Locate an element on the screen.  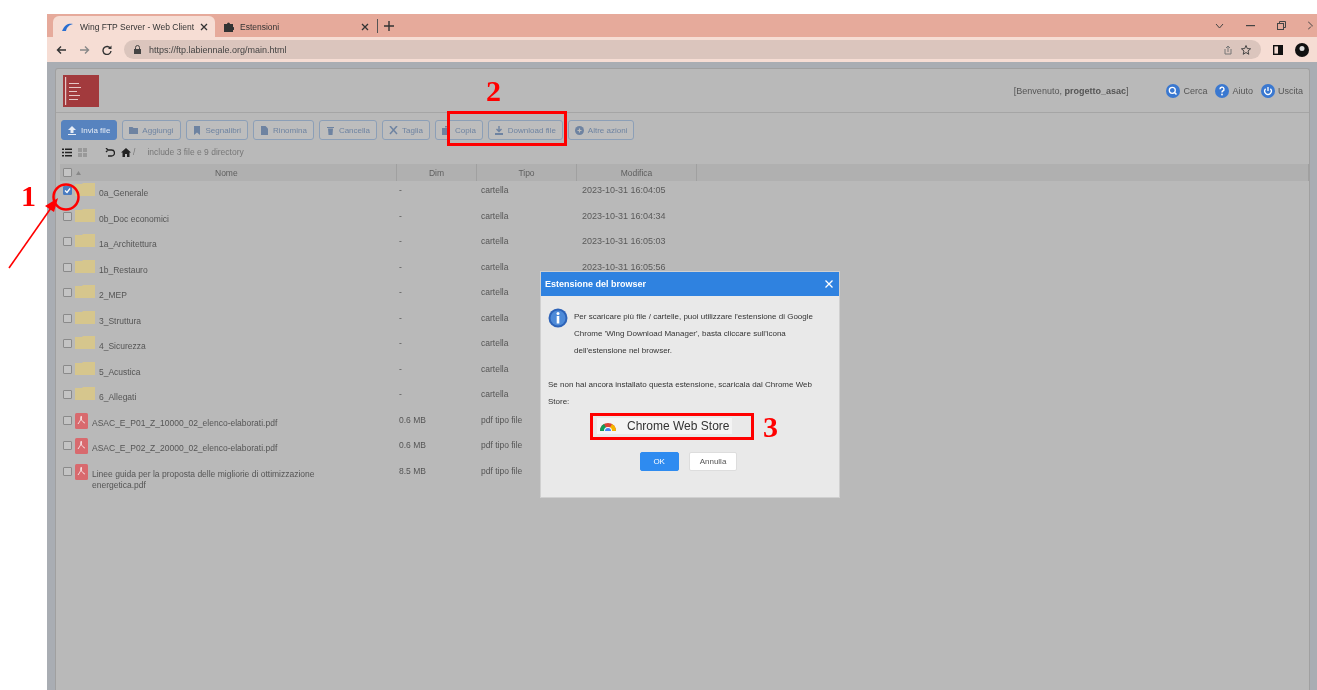
scissors-icon is located at coordinates (393, 130).